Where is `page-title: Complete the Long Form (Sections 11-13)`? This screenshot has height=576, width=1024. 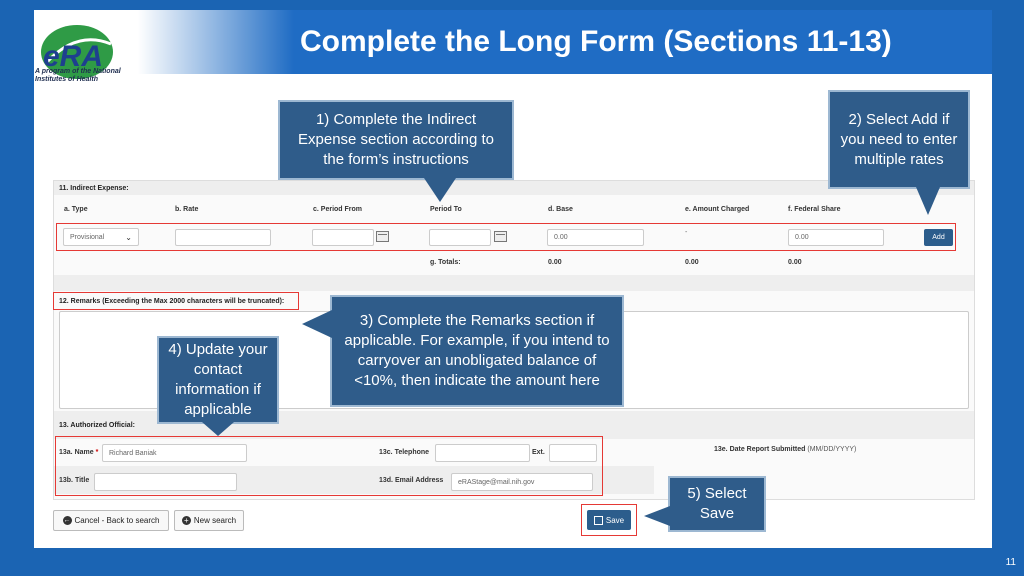 page-title: Complete the Long Form (Sections 11-13) is located at coordinates (596, 41).